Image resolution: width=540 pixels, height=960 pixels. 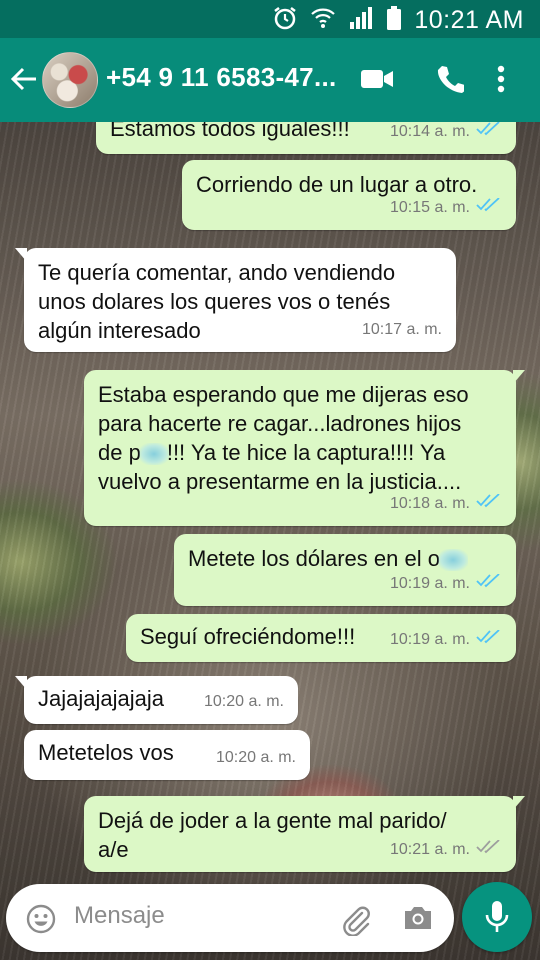 What do you see at coordinates (101, 698) in the screenshot?
I see `message-text: Jajajajajajaja` at bounding box center [101, 698].